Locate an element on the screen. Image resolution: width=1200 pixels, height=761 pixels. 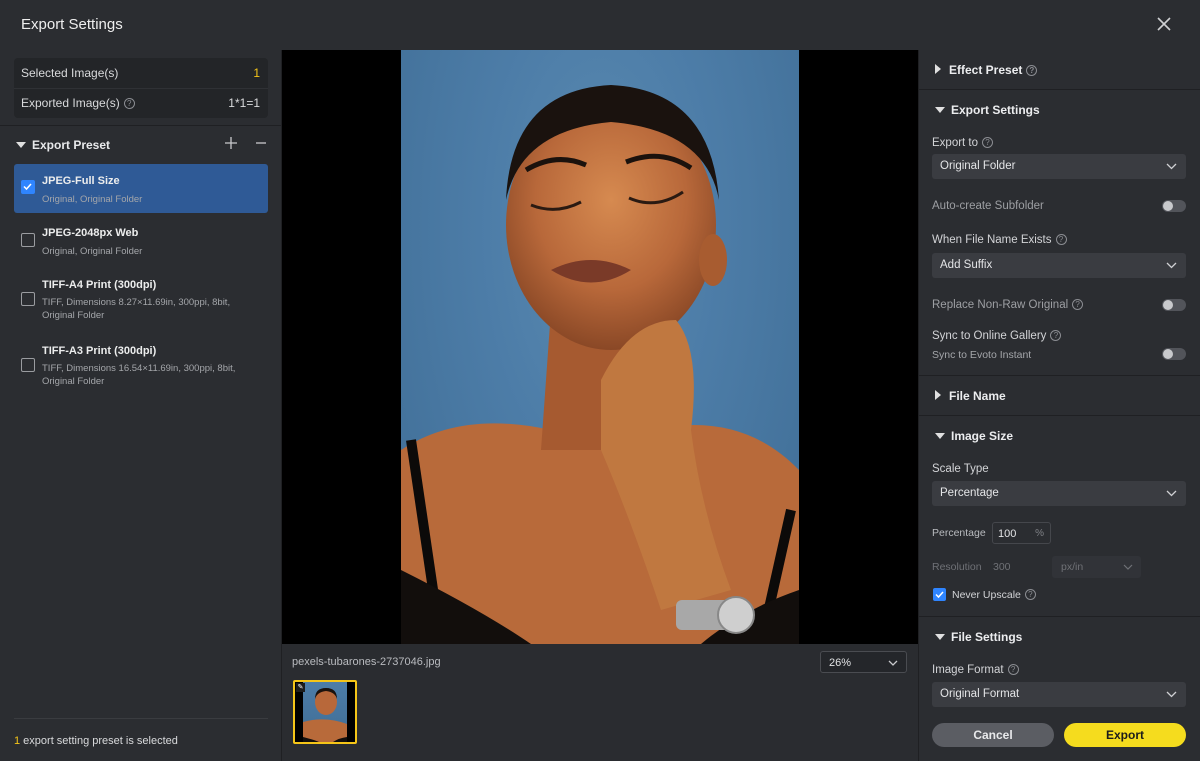
selected-images-label: Selected Image(s) is located at coordinates (70, 73).